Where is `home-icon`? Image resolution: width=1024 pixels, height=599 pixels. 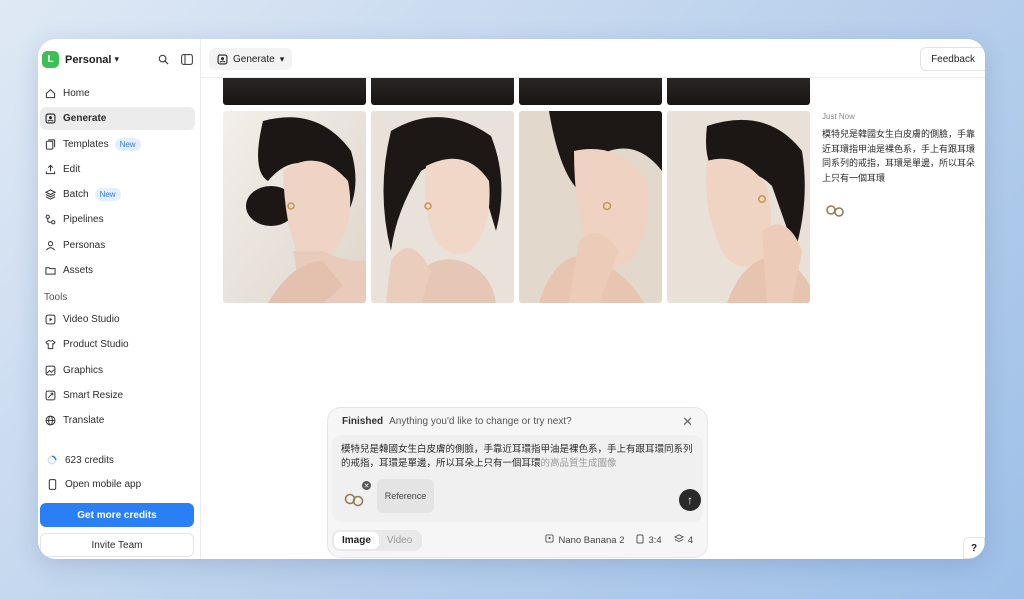 home-icon is located at coordinates (50, 93).